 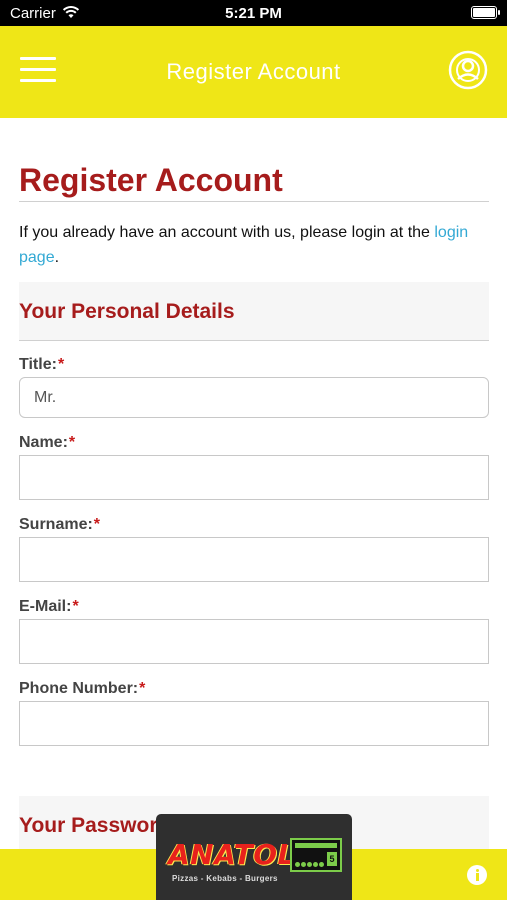 I want to click on name-label: Name:*, so click(x=47, y=443).